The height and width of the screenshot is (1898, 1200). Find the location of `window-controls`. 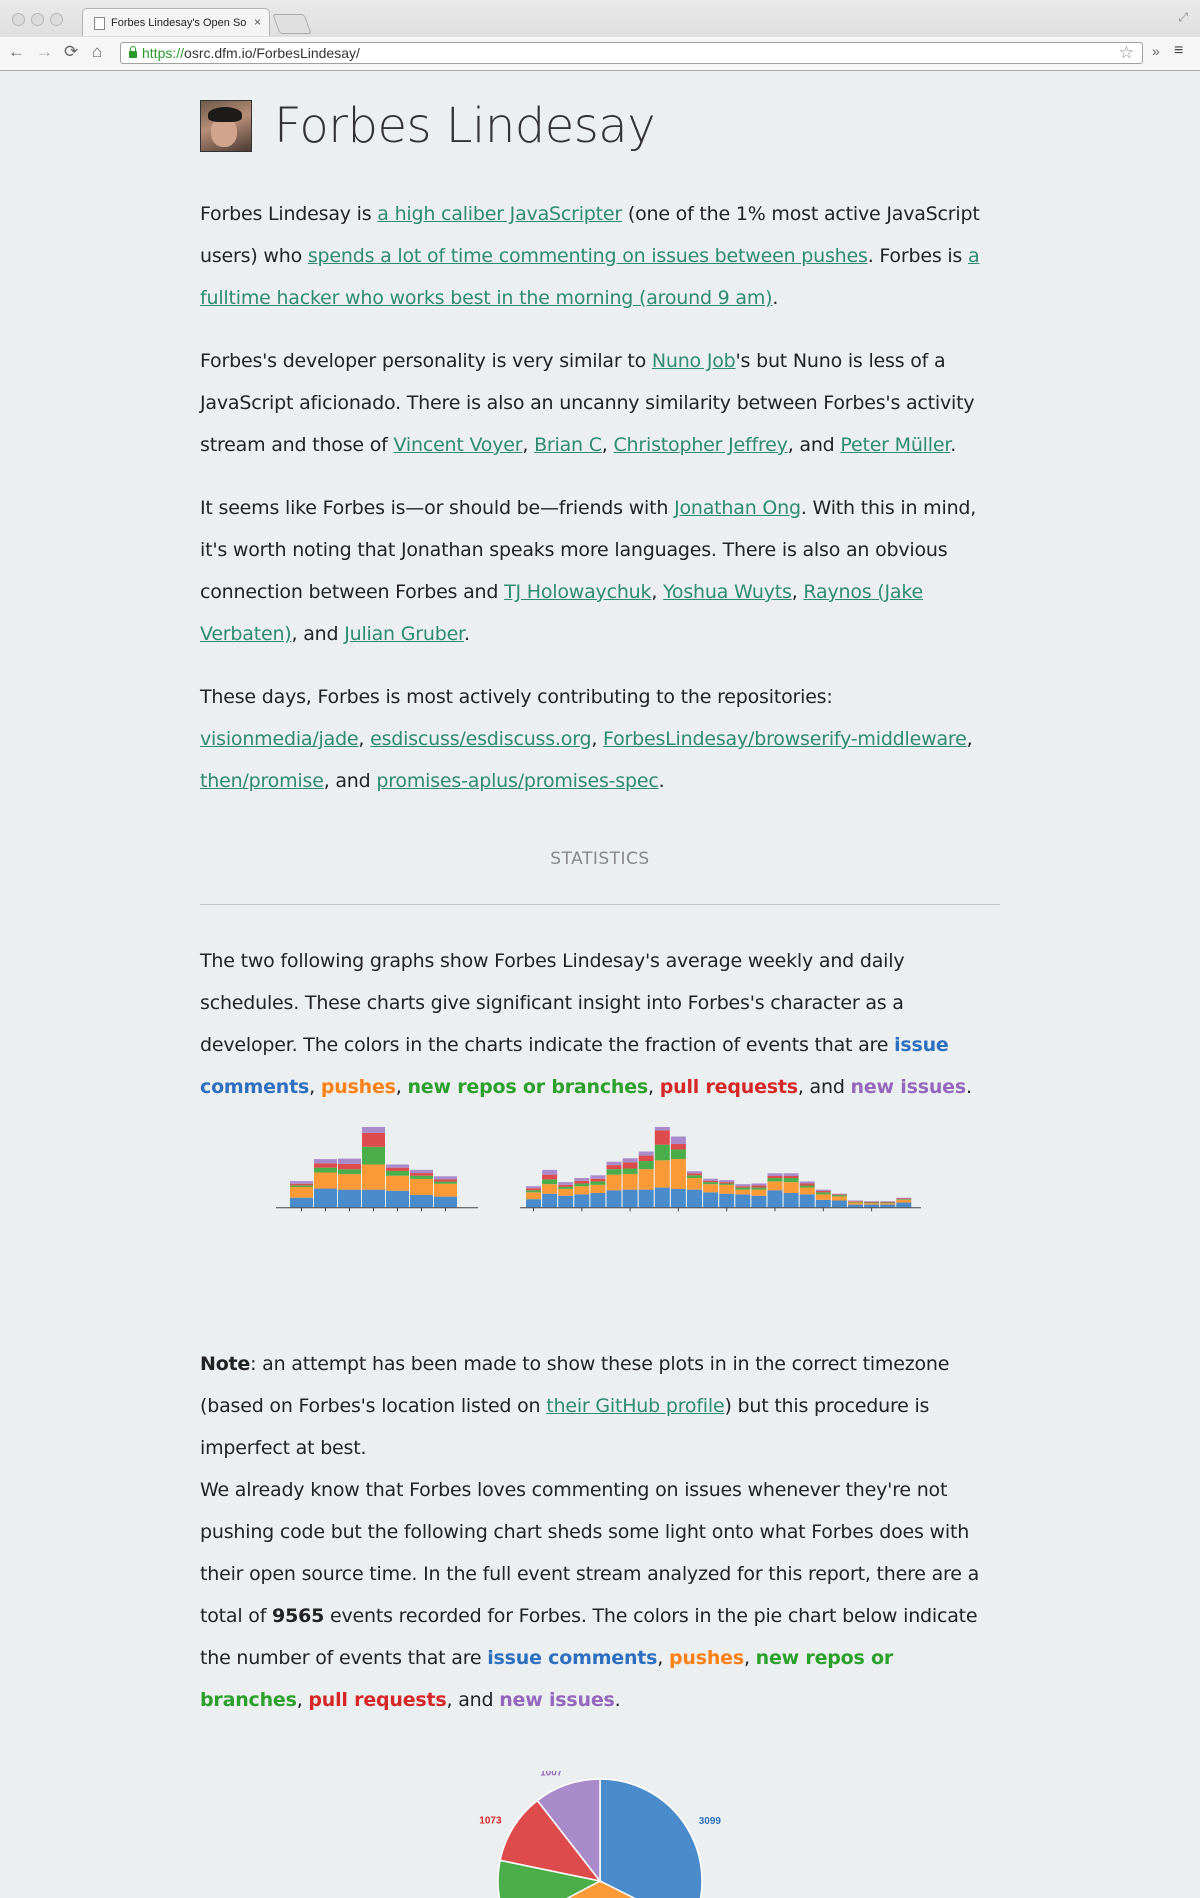

window-controls is located at coordinates (40, 22).